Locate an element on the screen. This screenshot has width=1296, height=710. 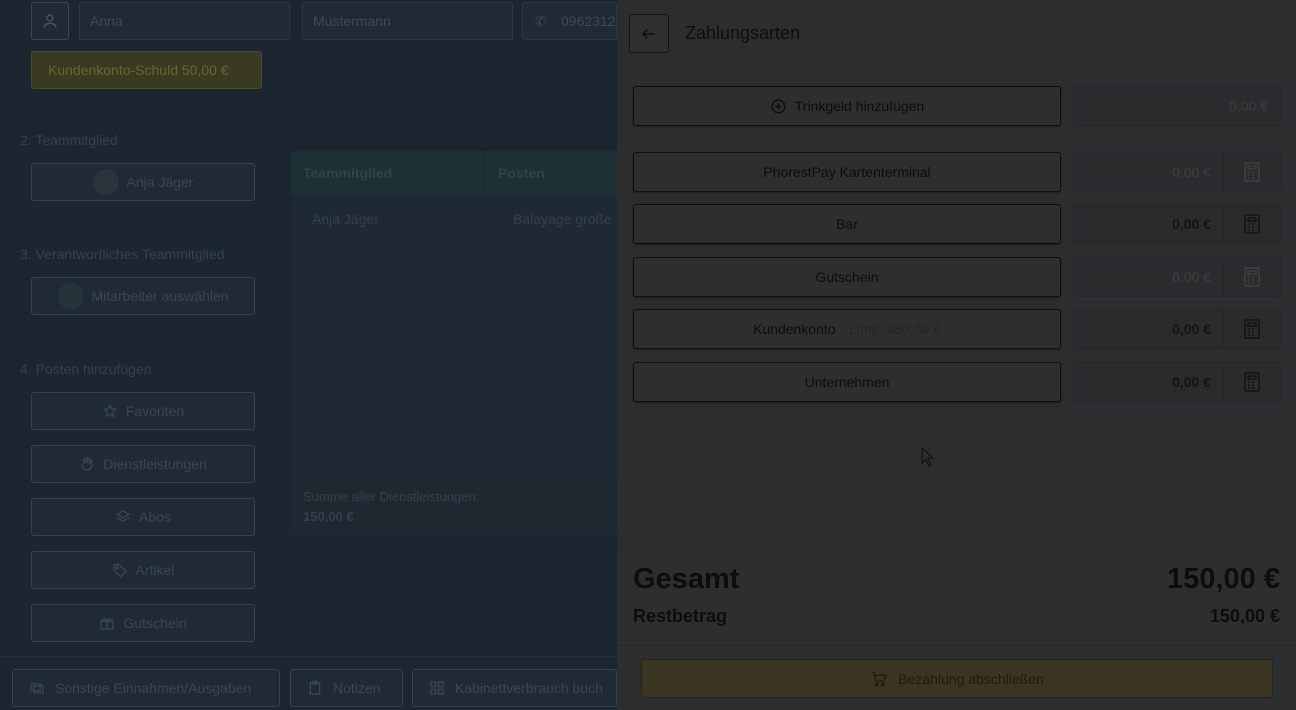
method-customer-account-label: Kundenkonto is located at coordinates (794, 329).